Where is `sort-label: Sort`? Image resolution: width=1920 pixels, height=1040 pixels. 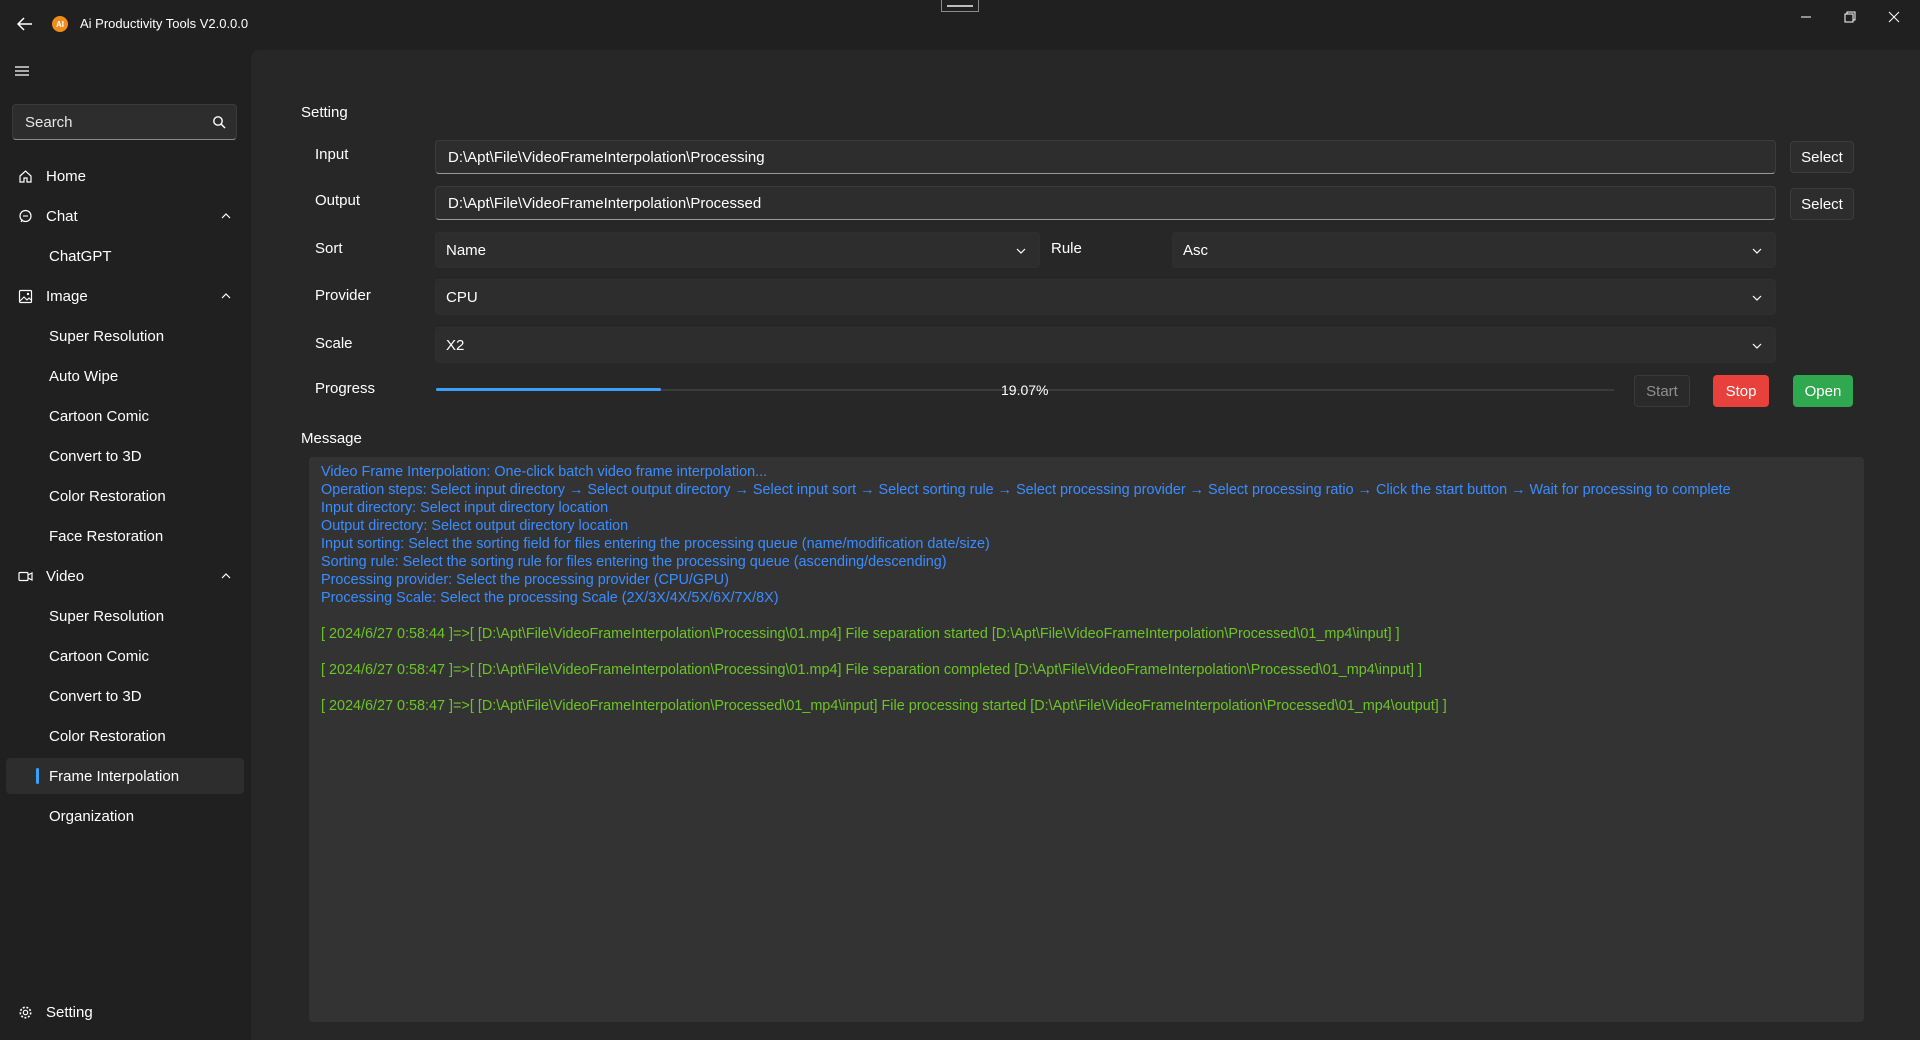
sort-label: Sort is located at coordinates (329, 248).